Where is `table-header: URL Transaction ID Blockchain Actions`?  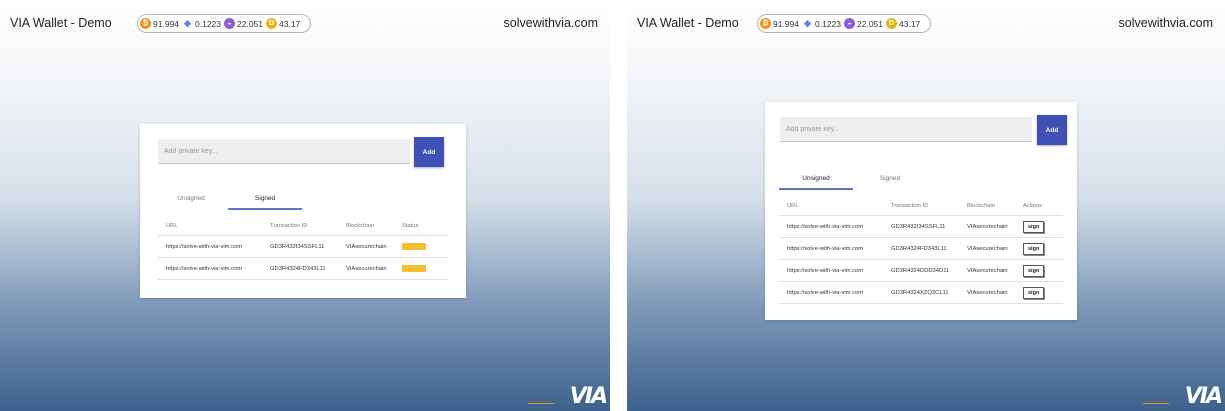 table-header: URL Transaction ID Blockchain Actions is located at coordinates (921, 206).